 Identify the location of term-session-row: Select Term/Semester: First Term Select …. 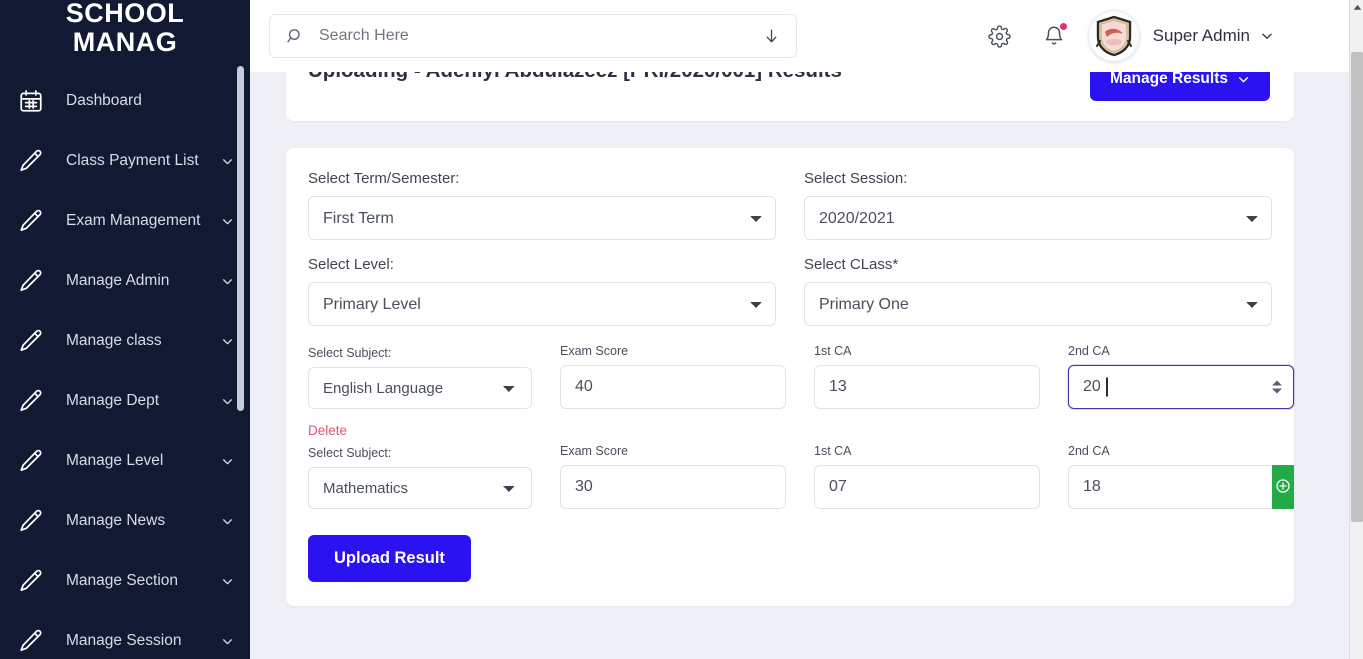
(790, 205).